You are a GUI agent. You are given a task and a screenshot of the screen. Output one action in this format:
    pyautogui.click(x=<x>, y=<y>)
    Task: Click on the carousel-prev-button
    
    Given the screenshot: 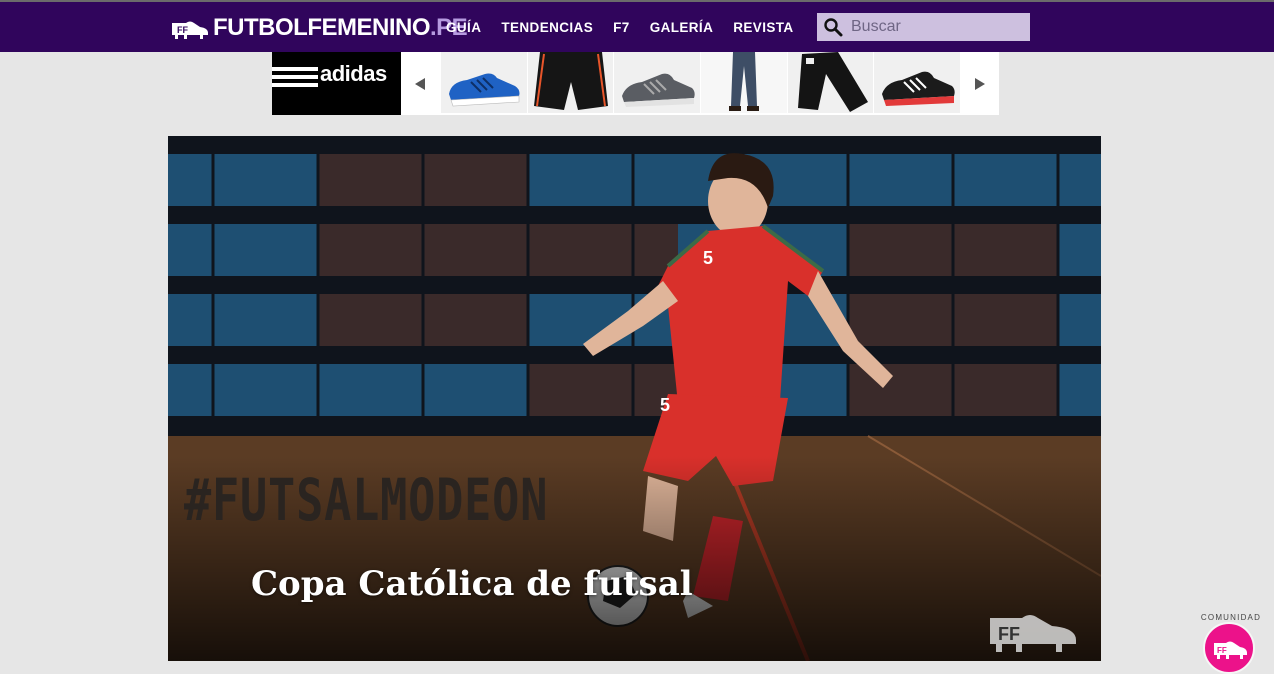 What is the action you would take?
    pyautogui.click(x=420, y=83)
    